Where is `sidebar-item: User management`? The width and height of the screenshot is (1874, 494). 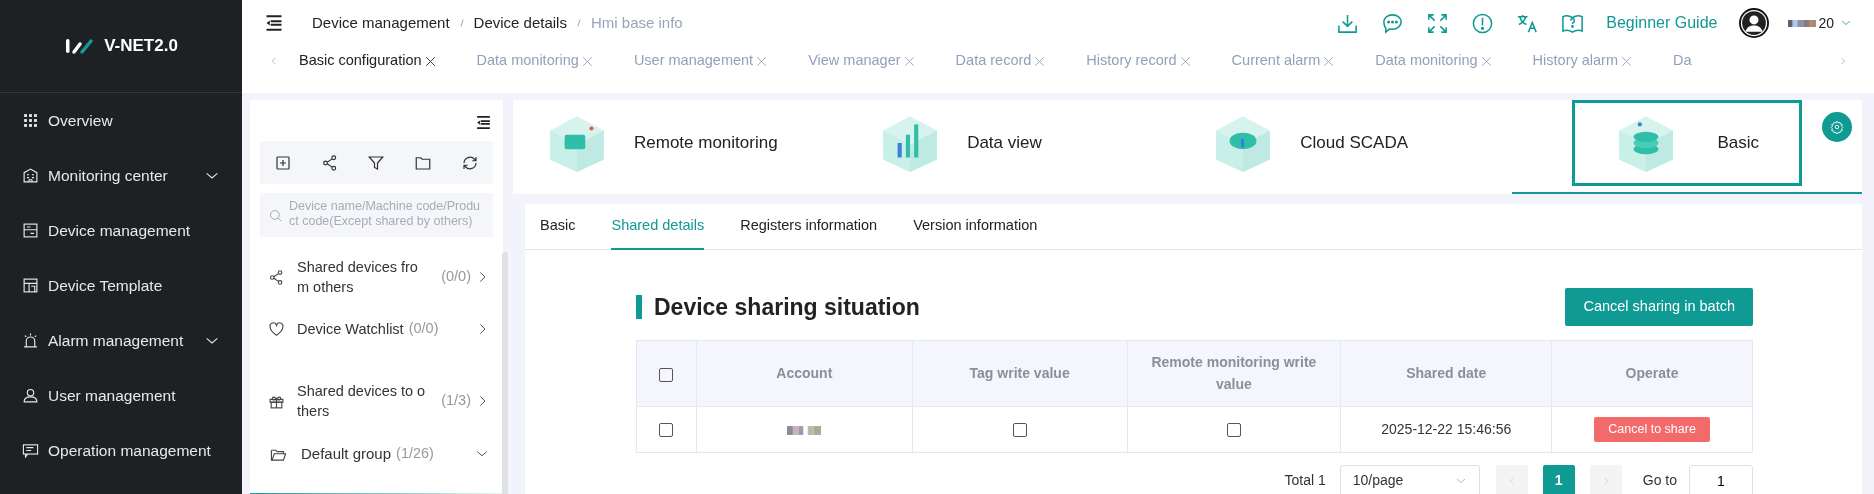 sidebar-item: User management is located at coordinates (121, 395).